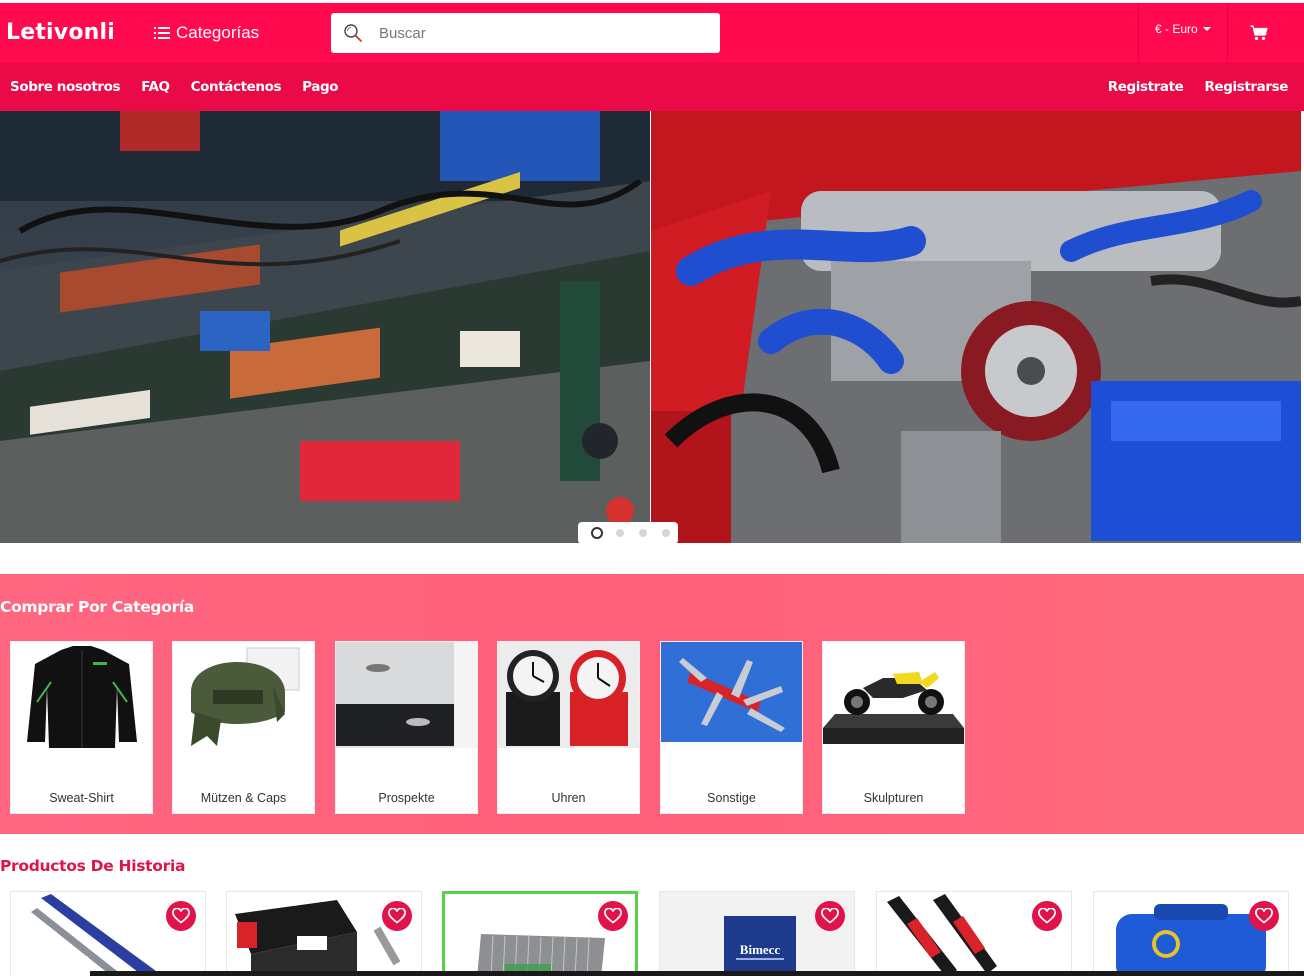  Describe the element at coordinates (1206, 29) in the screenshot. I see `caret-down-icon` at that location.